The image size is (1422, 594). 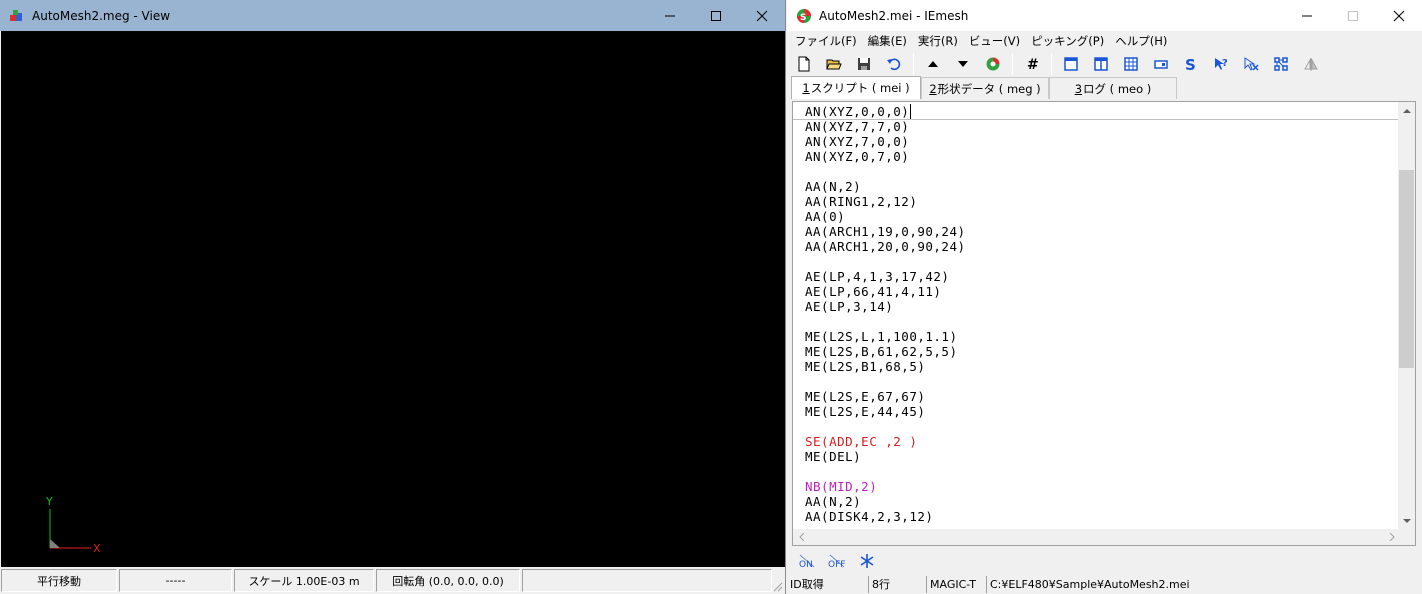 I want to click on off-icon: OFF, so click(x=836, y=562).